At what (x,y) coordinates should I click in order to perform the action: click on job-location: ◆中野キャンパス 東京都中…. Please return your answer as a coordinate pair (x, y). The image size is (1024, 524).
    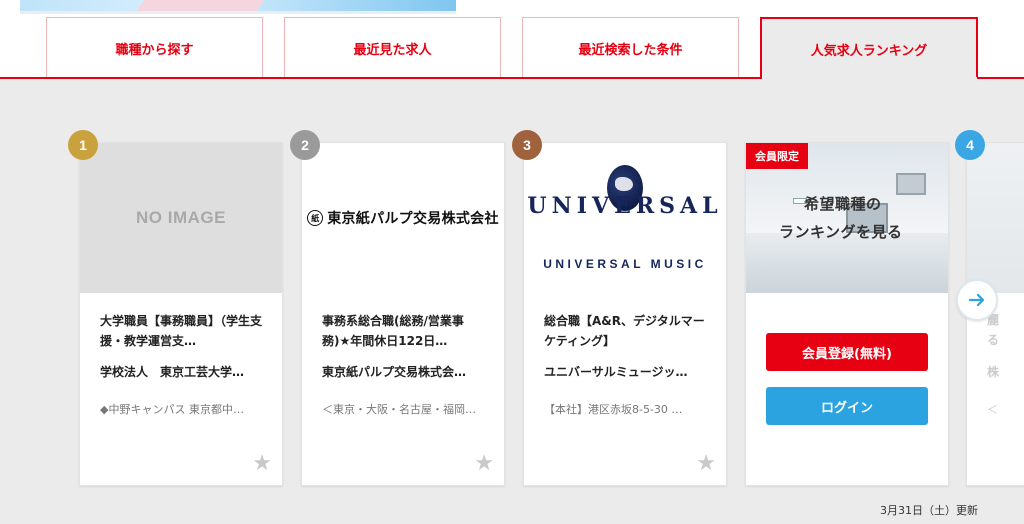
    Looking at the image, I should click on (172, 409).